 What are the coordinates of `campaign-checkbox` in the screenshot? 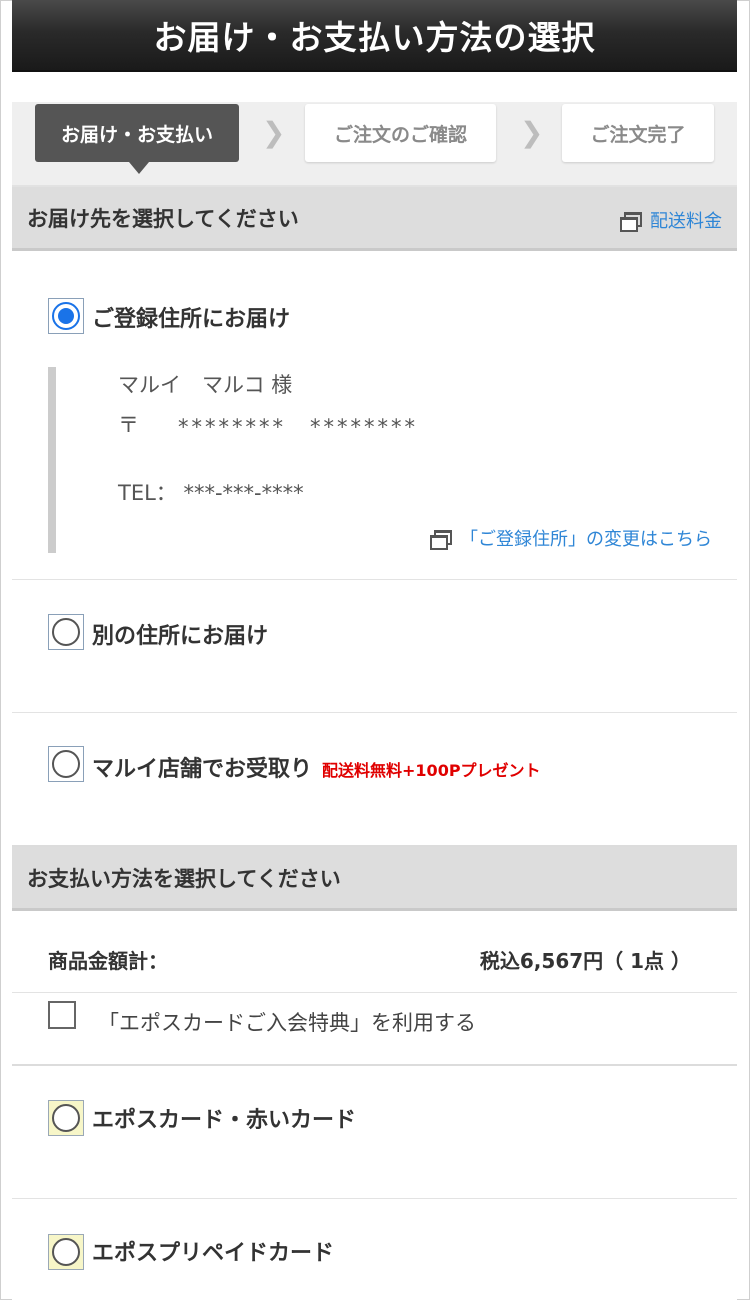 It's located at (62, 1015).